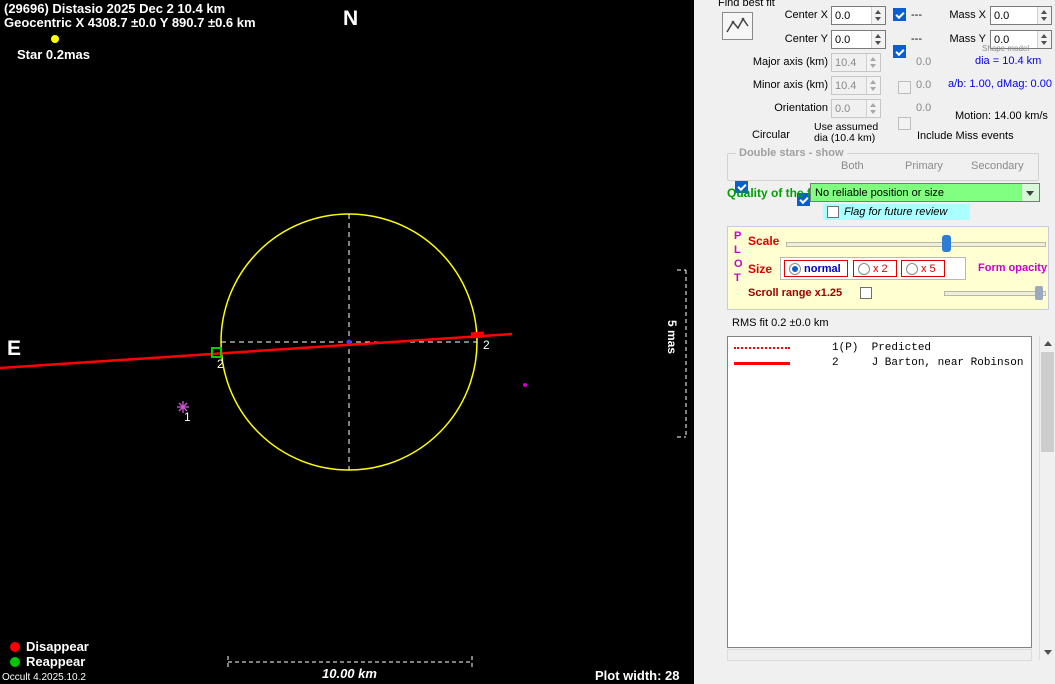  What do you see at coordinates (856, 108) in the screenshot?
I see `orientation-spinner: 0.0` at bounding box center [856, 108].